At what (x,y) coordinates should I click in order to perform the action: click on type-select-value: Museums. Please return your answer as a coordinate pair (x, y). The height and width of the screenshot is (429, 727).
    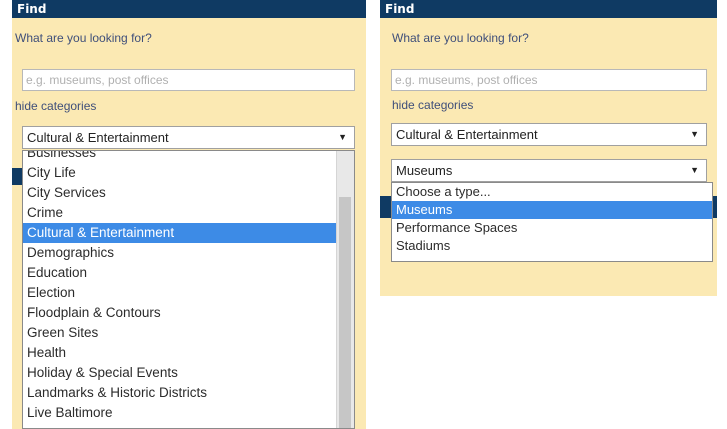
    Looking at the image, I should click on (424, 170).